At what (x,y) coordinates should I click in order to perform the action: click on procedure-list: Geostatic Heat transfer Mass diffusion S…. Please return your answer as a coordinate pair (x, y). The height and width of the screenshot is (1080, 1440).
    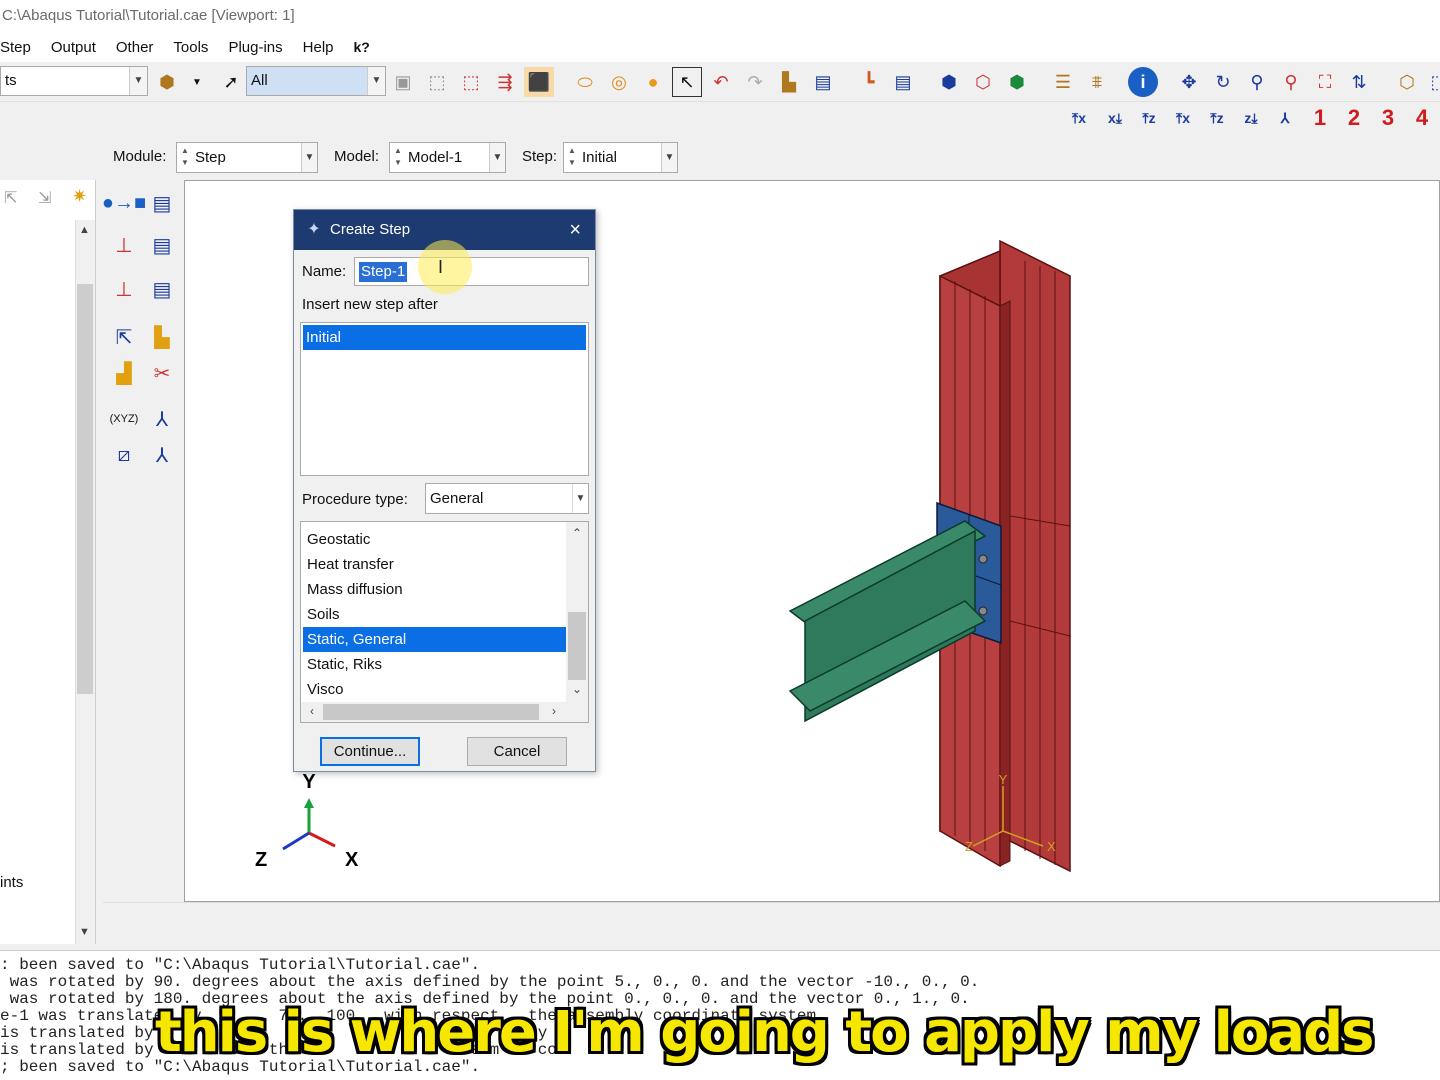
    Looking at the image, I should click on (444, 622).